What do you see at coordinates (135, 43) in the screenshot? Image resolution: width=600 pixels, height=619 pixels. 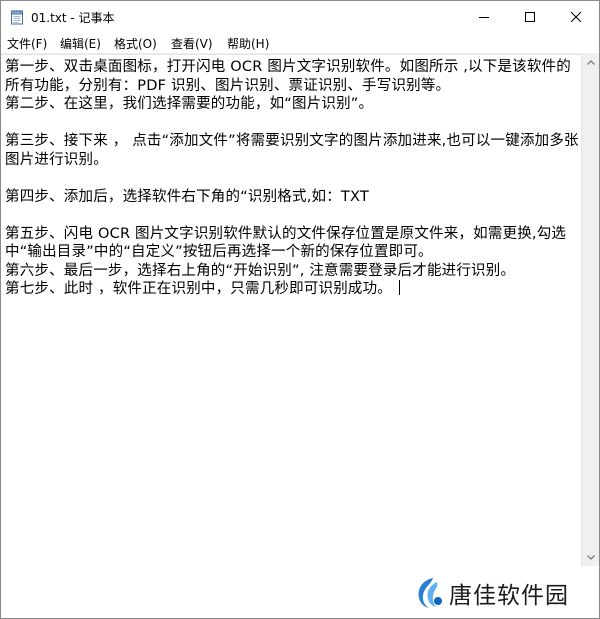 I see `menu-format: 格式(O)` at bounding box center [135, 43].